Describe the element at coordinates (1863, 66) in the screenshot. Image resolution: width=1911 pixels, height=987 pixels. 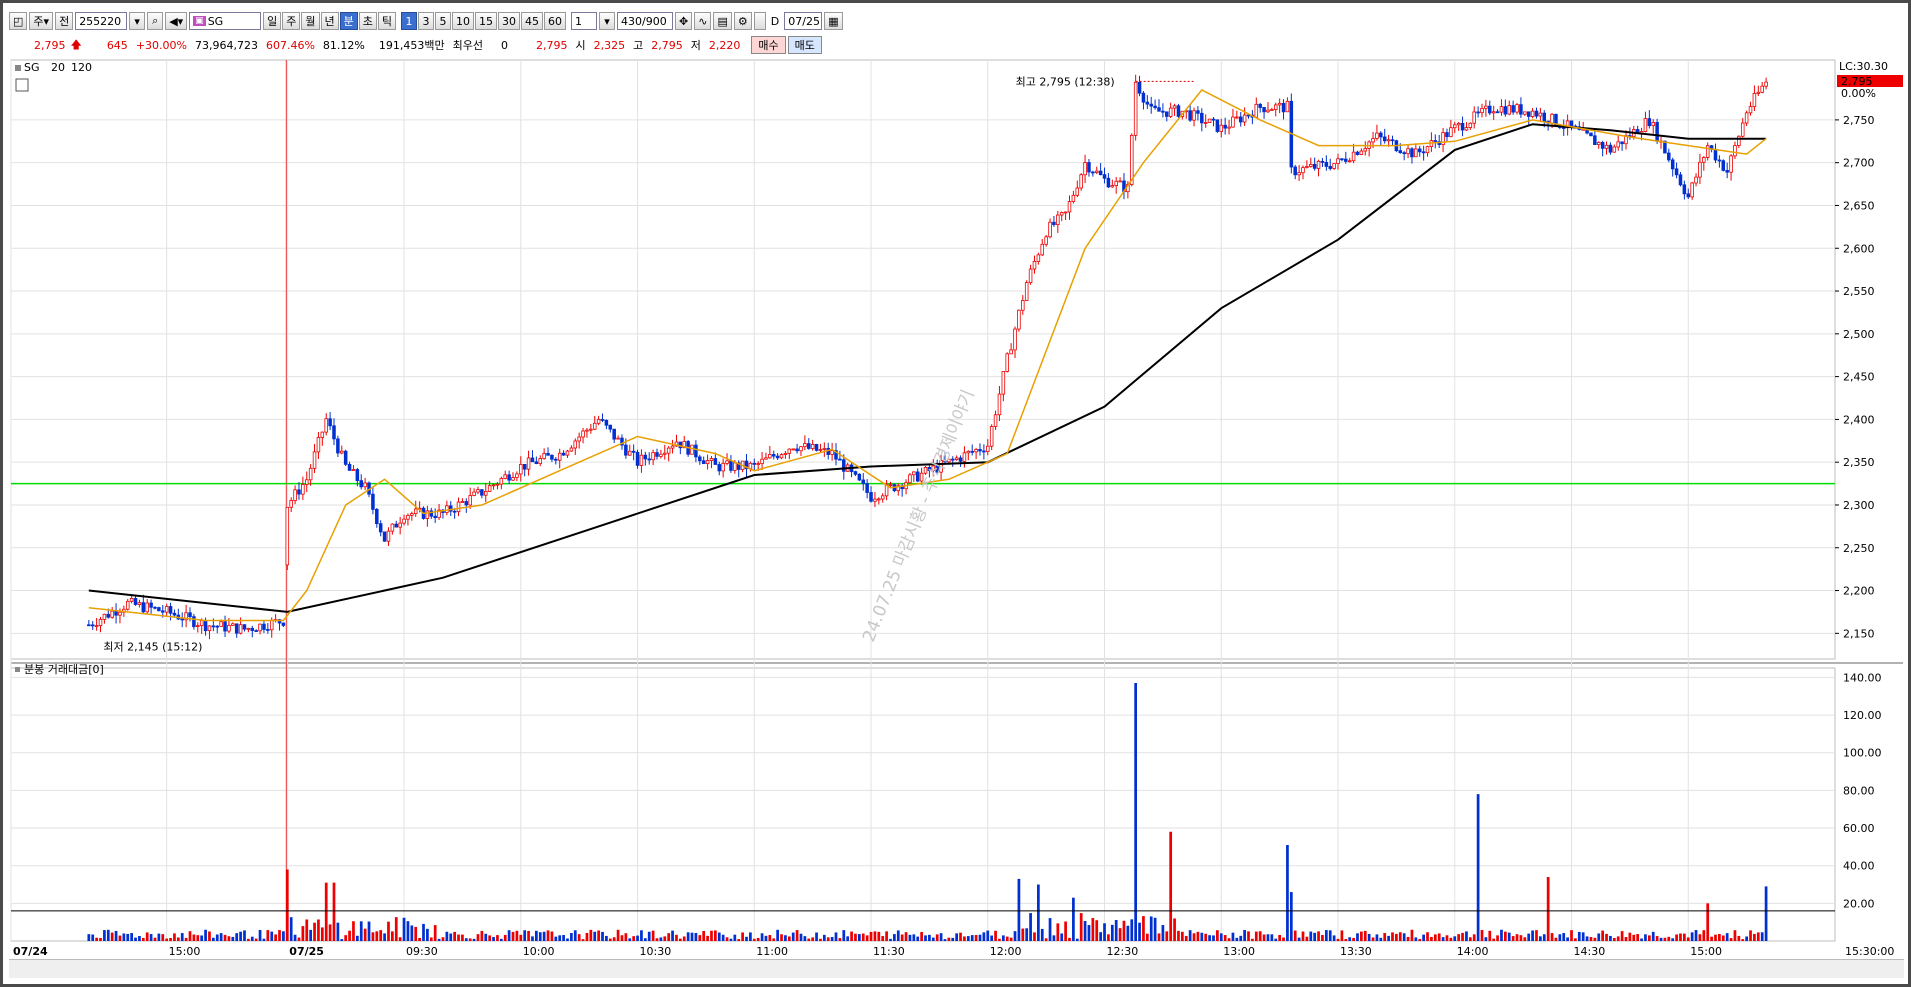
I see `lc-label: LC:30.30` at that location.